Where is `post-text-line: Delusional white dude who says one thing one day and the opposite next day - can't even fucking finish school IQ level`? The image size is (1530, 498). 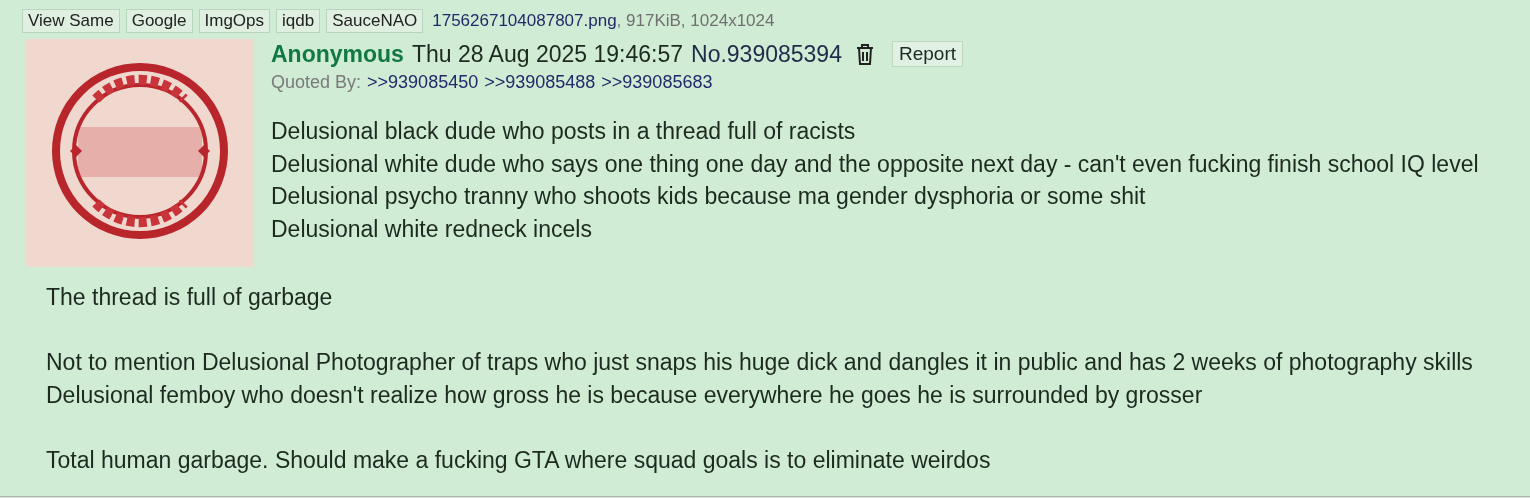
post-text-line: Delusional white dude who says one thing one day and the opposite next day - can't even fucking finish school IQ level is located at coordinates (875, 164).